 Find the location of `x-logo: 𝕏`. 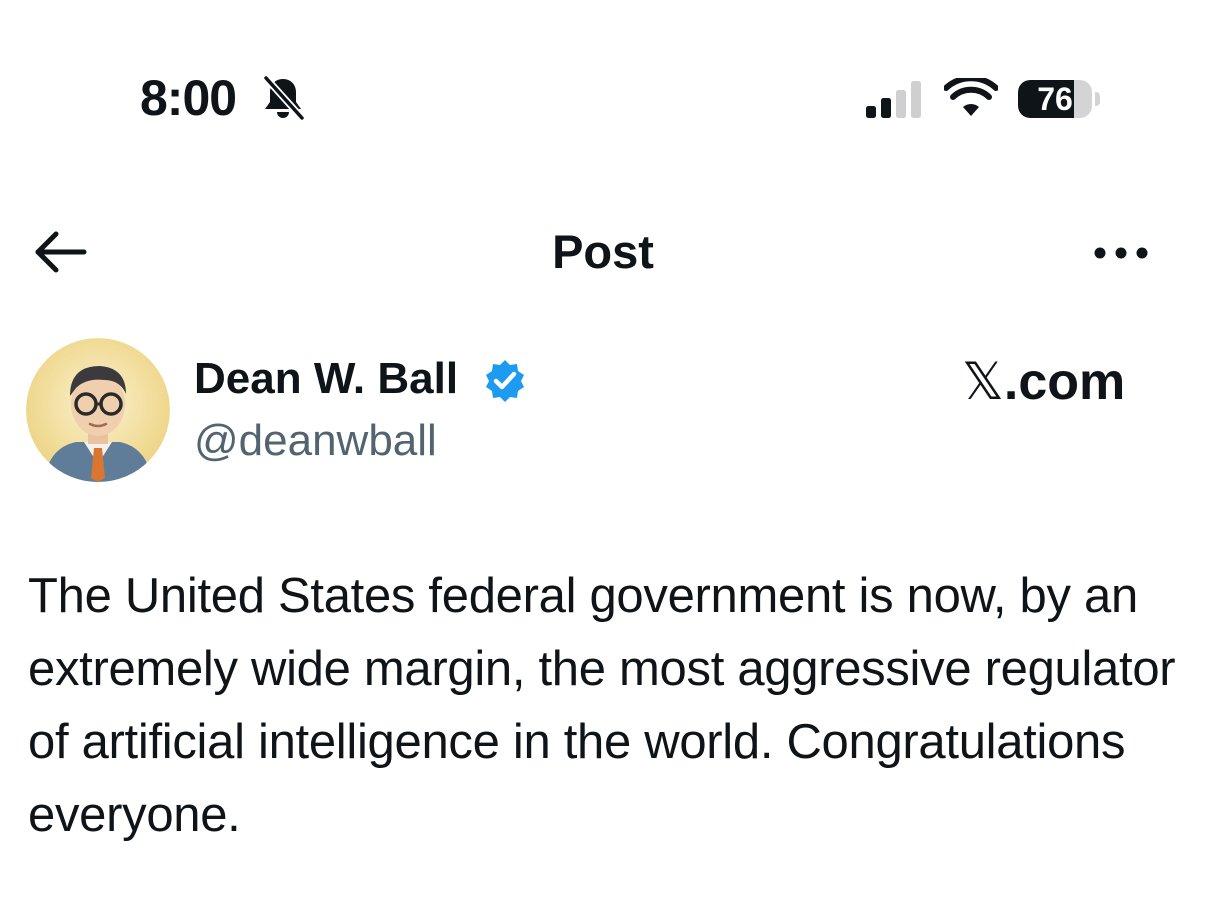

x-logo: 𝕏 is located at coordinates (983, 382).